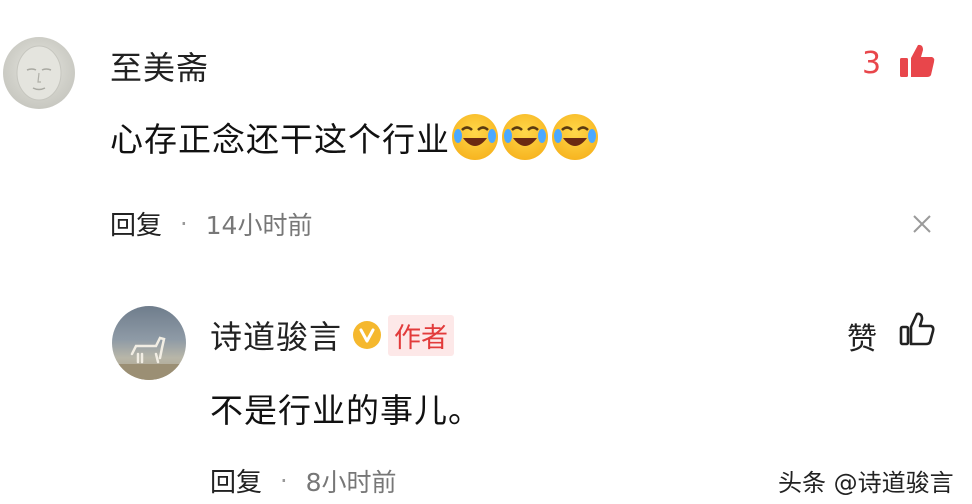 This screenshot has width=972, height=504. What do you see at coordinates (280, 139) in the screenshot?
I see `comment-text: 心存正念还干这个行业` at bounding box center [280, 139].